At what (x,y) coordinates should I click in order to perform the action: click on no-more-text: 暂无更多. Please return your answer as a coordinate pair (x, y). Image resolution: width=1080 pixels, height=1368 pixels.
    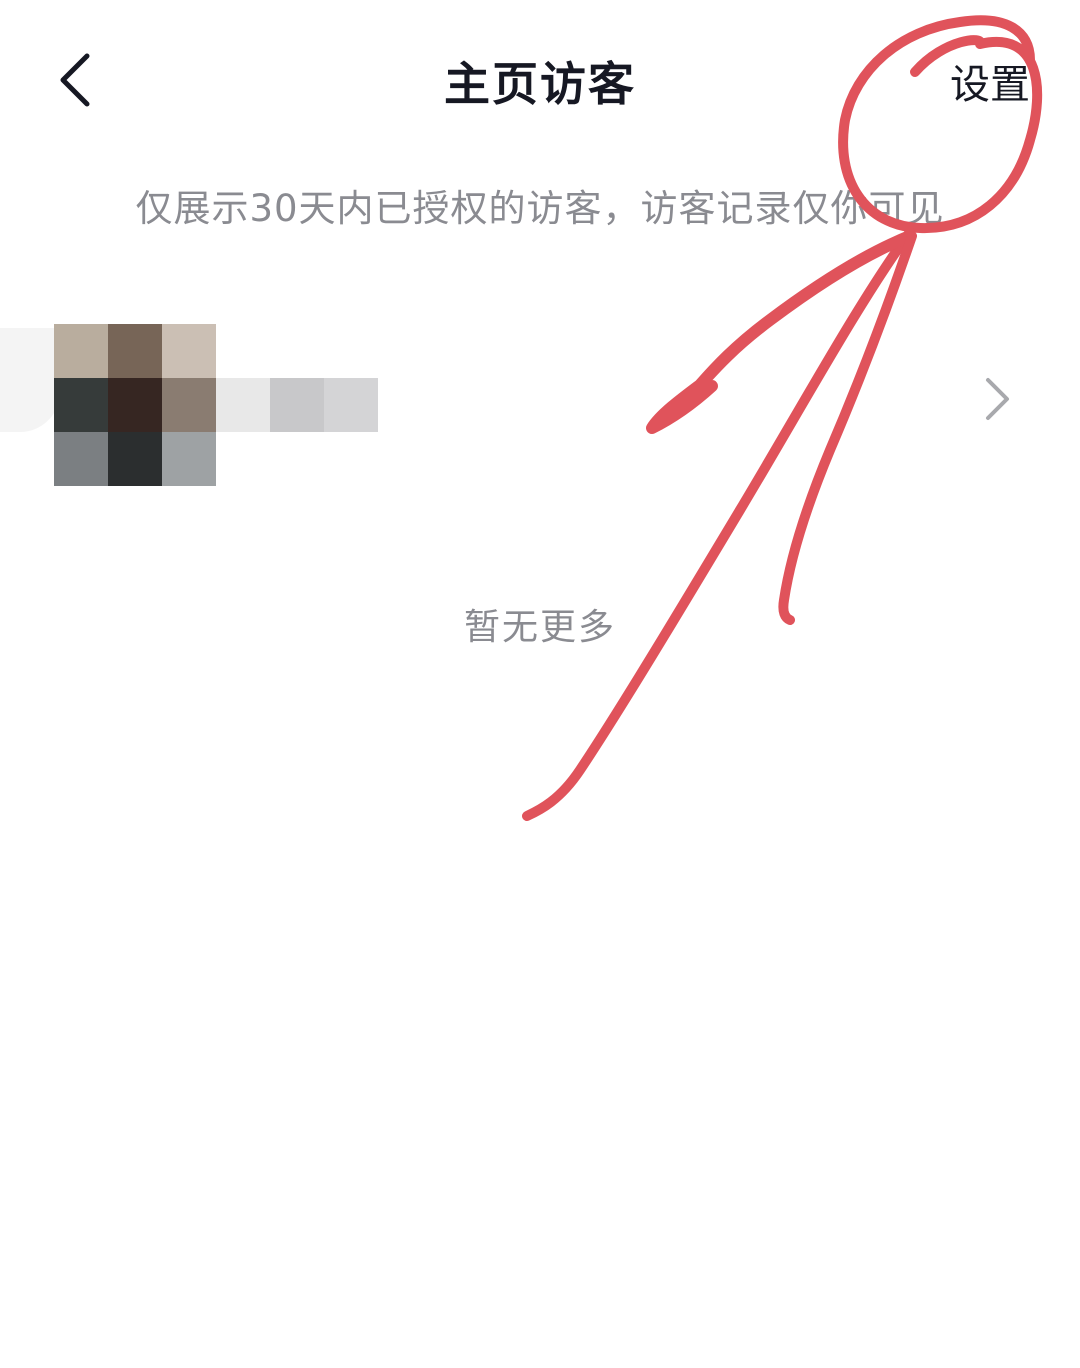
    Looking at the image, I should click on (539, 627).